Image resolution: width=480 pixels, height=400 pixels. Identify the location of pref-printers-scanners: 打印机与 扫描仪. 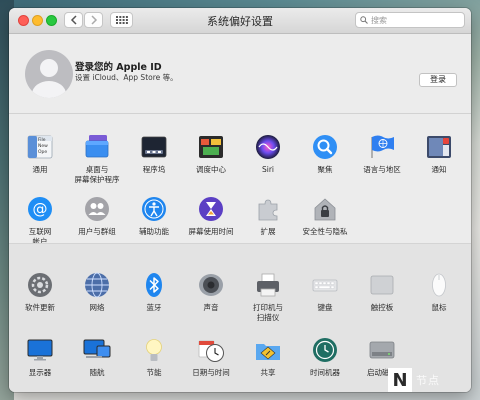
(268, 297).